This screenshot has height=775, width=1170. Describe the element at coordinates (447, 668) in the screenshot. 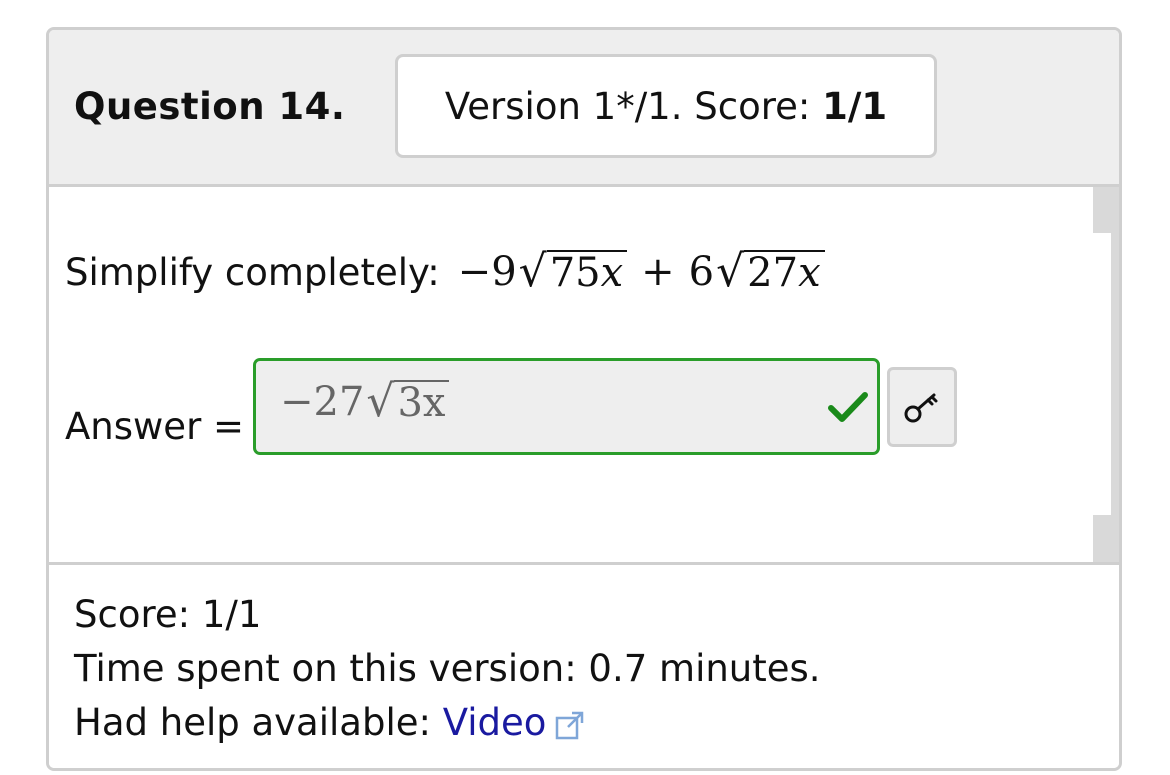

I see `time-spent-line: Time spent on this version: 0.7 minutes.` at that location.